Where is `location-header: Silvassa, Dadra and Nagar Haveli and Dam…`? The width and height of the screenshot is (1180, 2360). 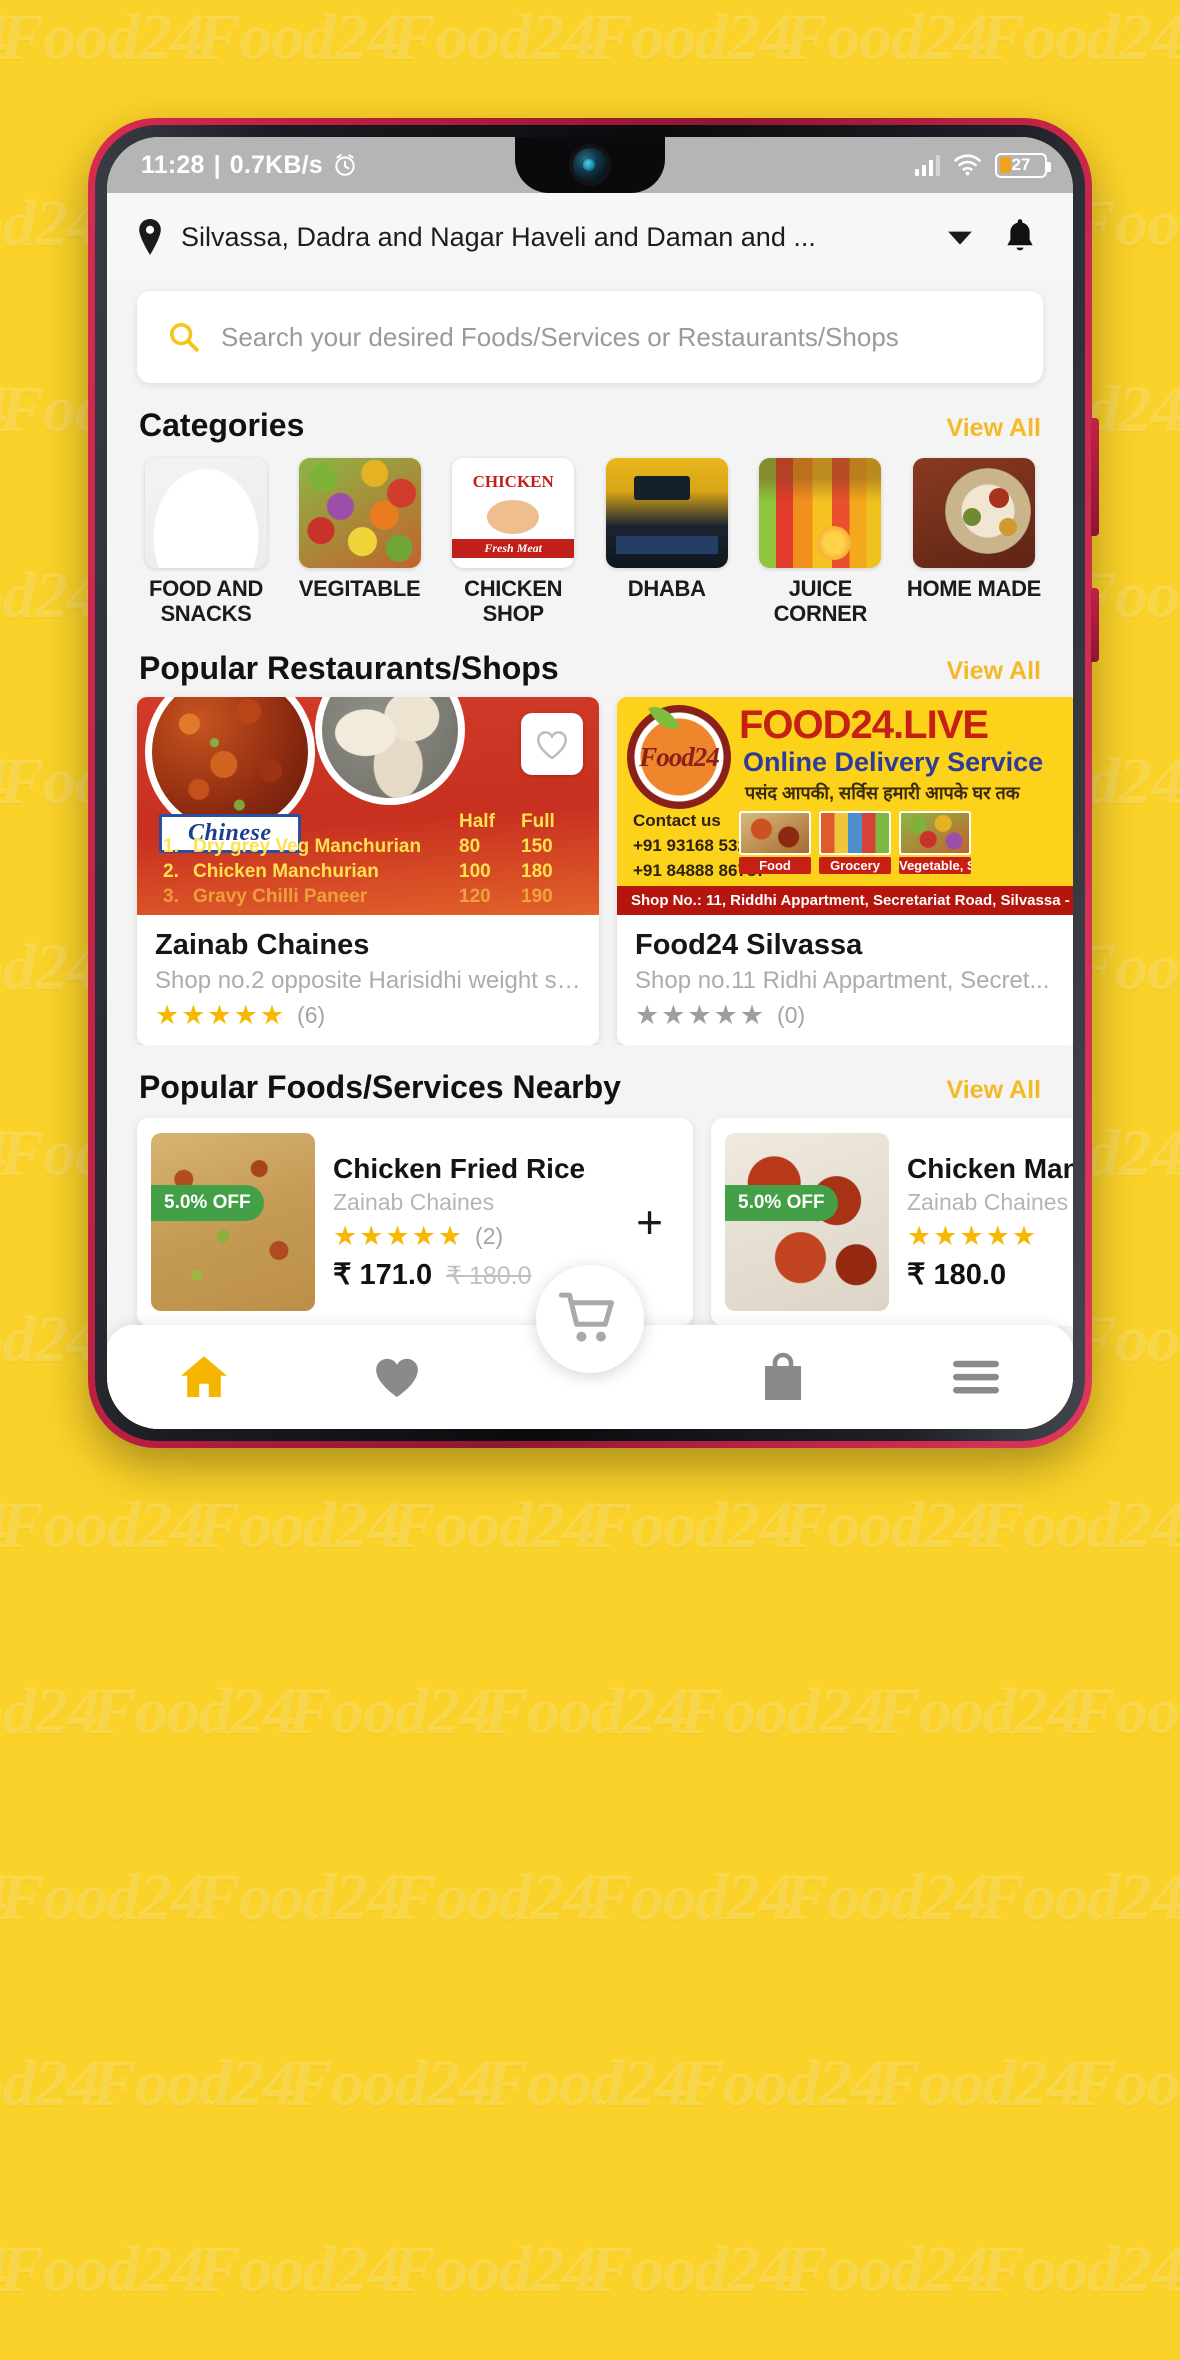
location-header: Silvassa, Dadra and Nagar Haveli and Dam… is located at coordinates (590, 237).